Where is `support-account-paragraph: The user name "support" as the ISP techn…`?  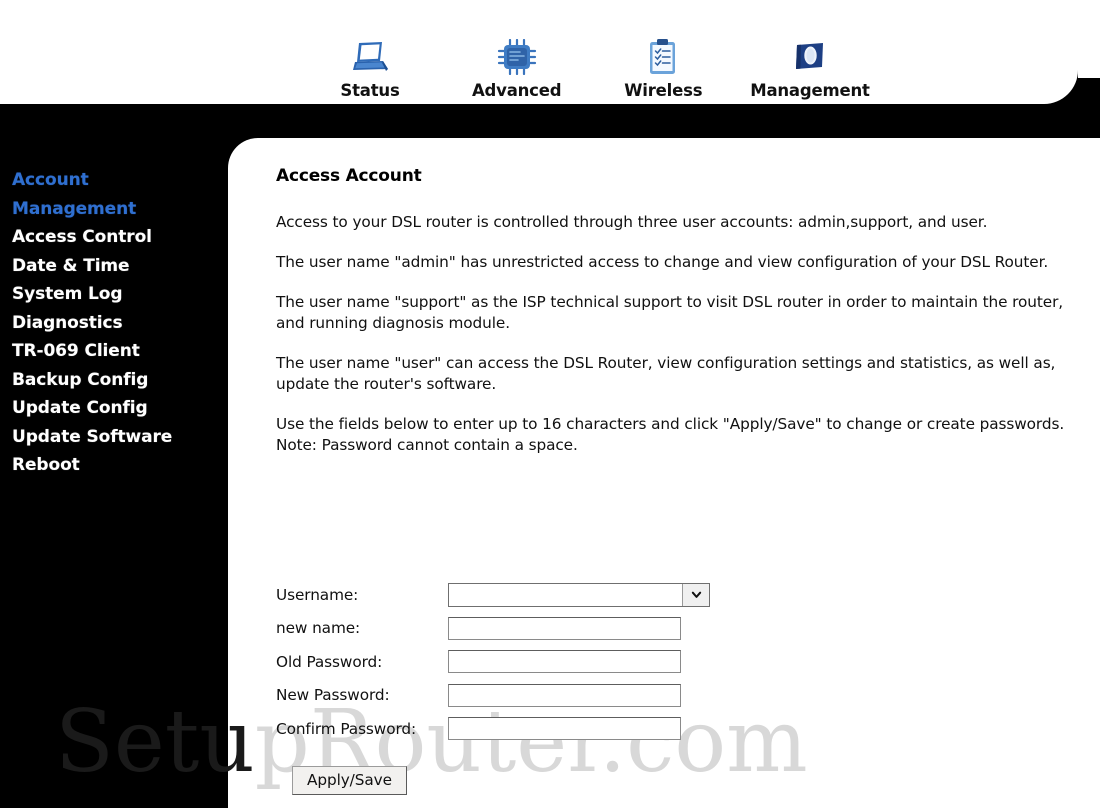
support-account-paragraph: The user name "support" as the ISP techn… is located at coordinates (670, 312).